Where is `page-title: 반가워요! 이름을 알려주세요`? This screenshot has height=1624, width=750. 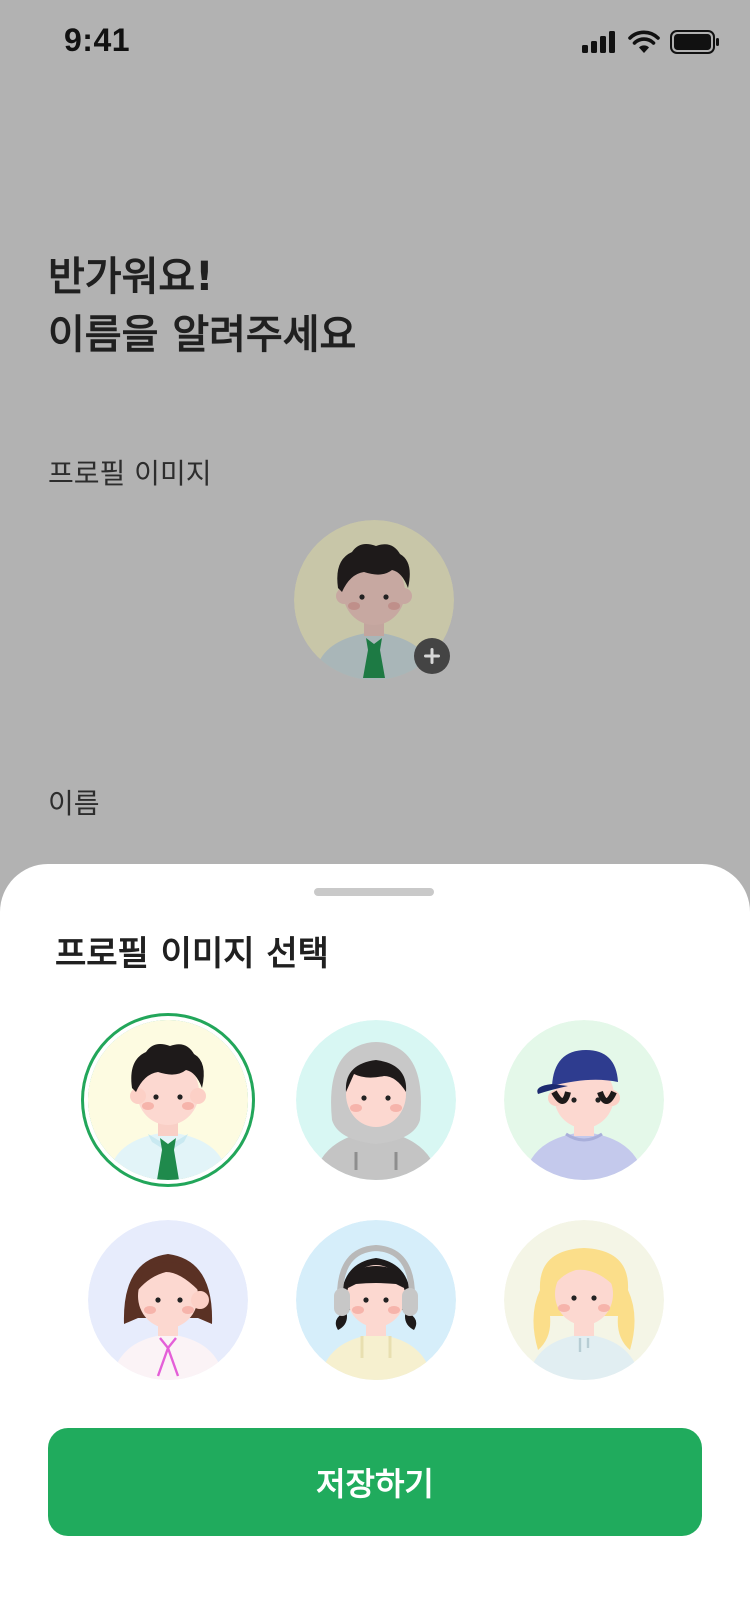
page-title: 반가워요! 이름을 알려주세요 is located at coordinates (202, 306).